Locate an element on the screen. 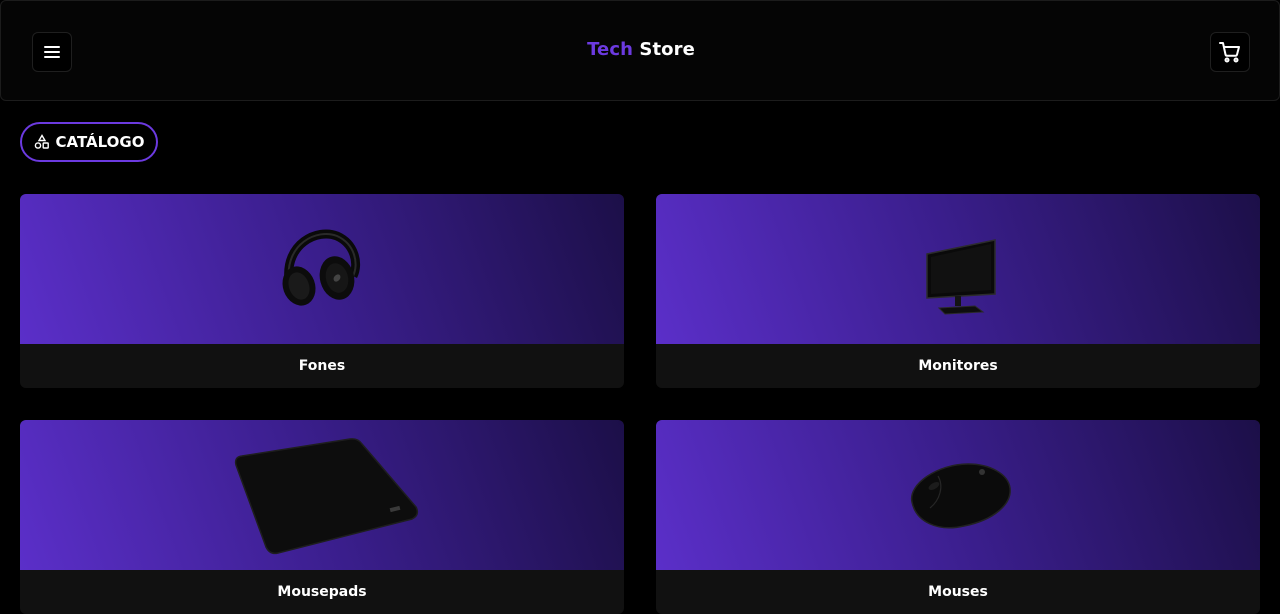 This screenshot has height=614, width=1280. mousepad-image is located at coordinates (326, 496).